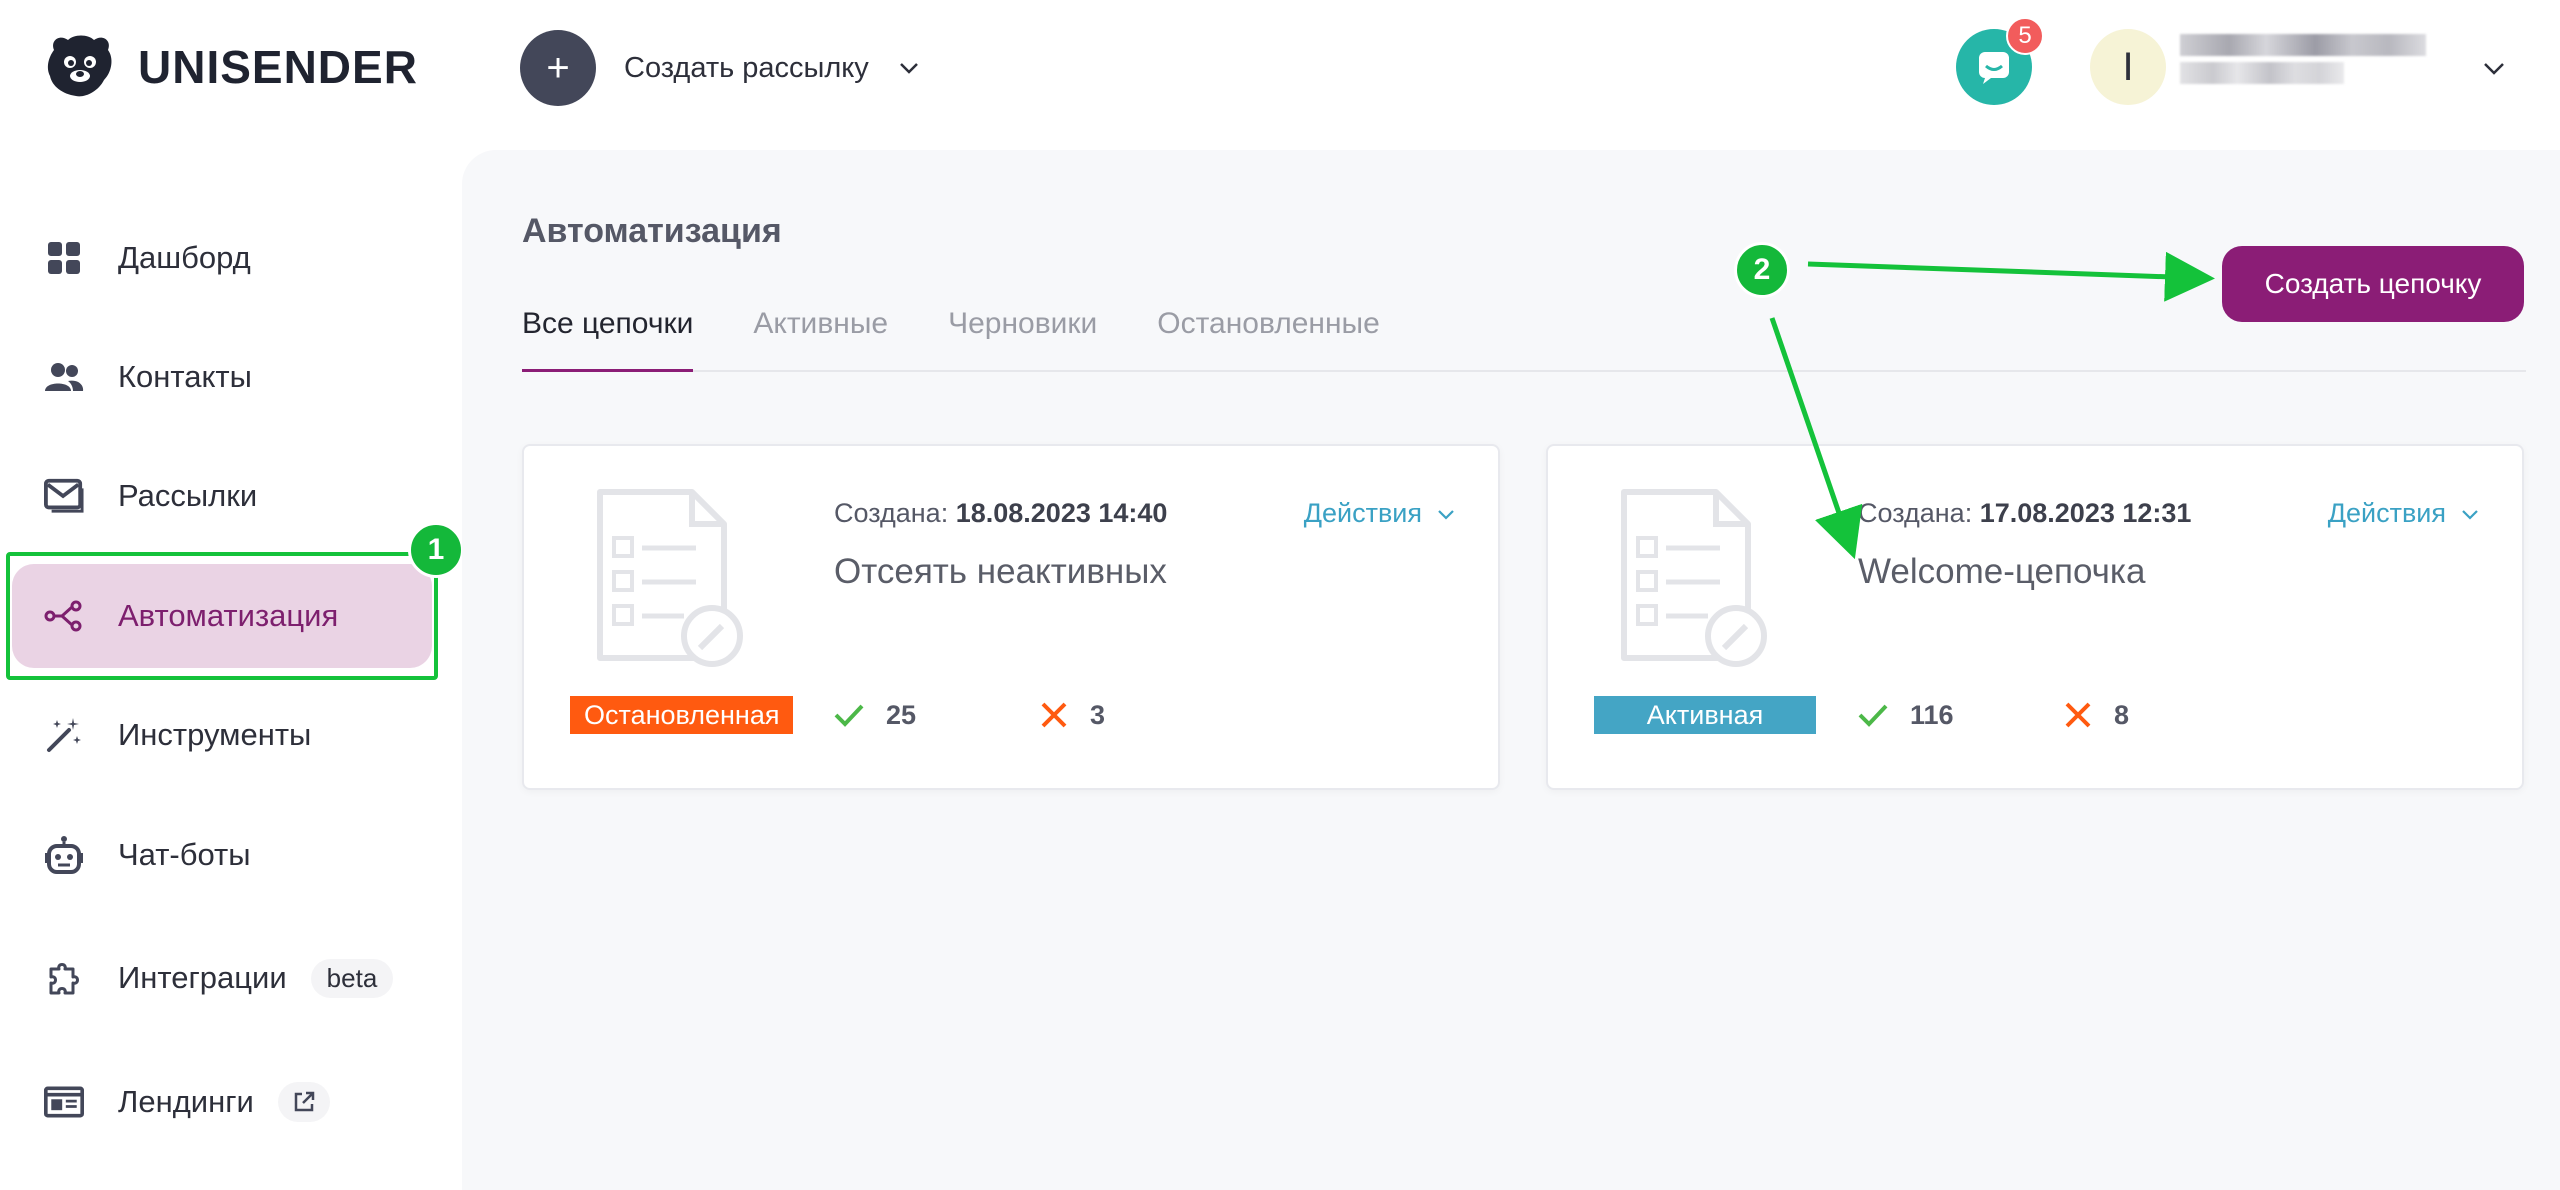 This screenshot has width=2560, height=1190. Describe the element at coordinates (1098, 714) in the screenshot. I see `fail-count: 3` at that location.